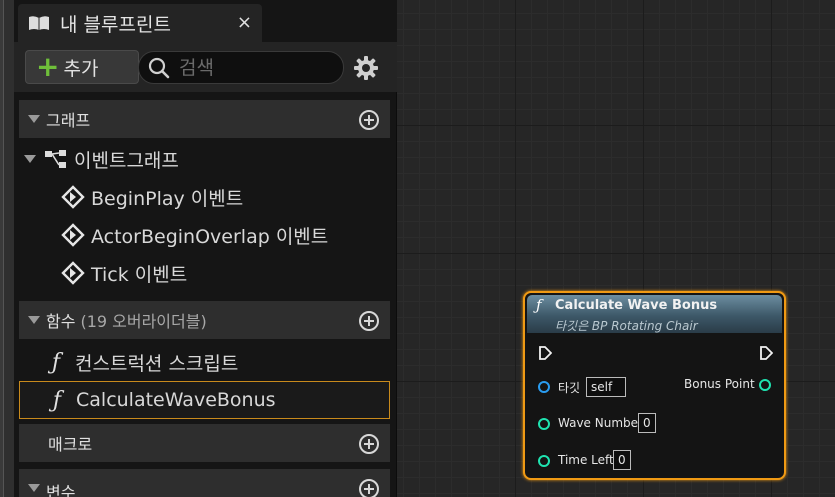 The height and width of the screenshot is (497, 835). What do you see at coordinates (204, 483) in the screenshot?
I see `section-variables: 변수` at bounding box center [204, 483].